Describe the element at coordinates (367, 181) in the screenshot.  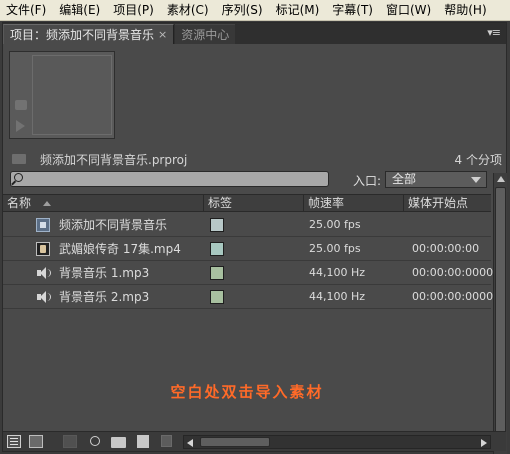
I see `in-filter-label: 入口:` at that location.